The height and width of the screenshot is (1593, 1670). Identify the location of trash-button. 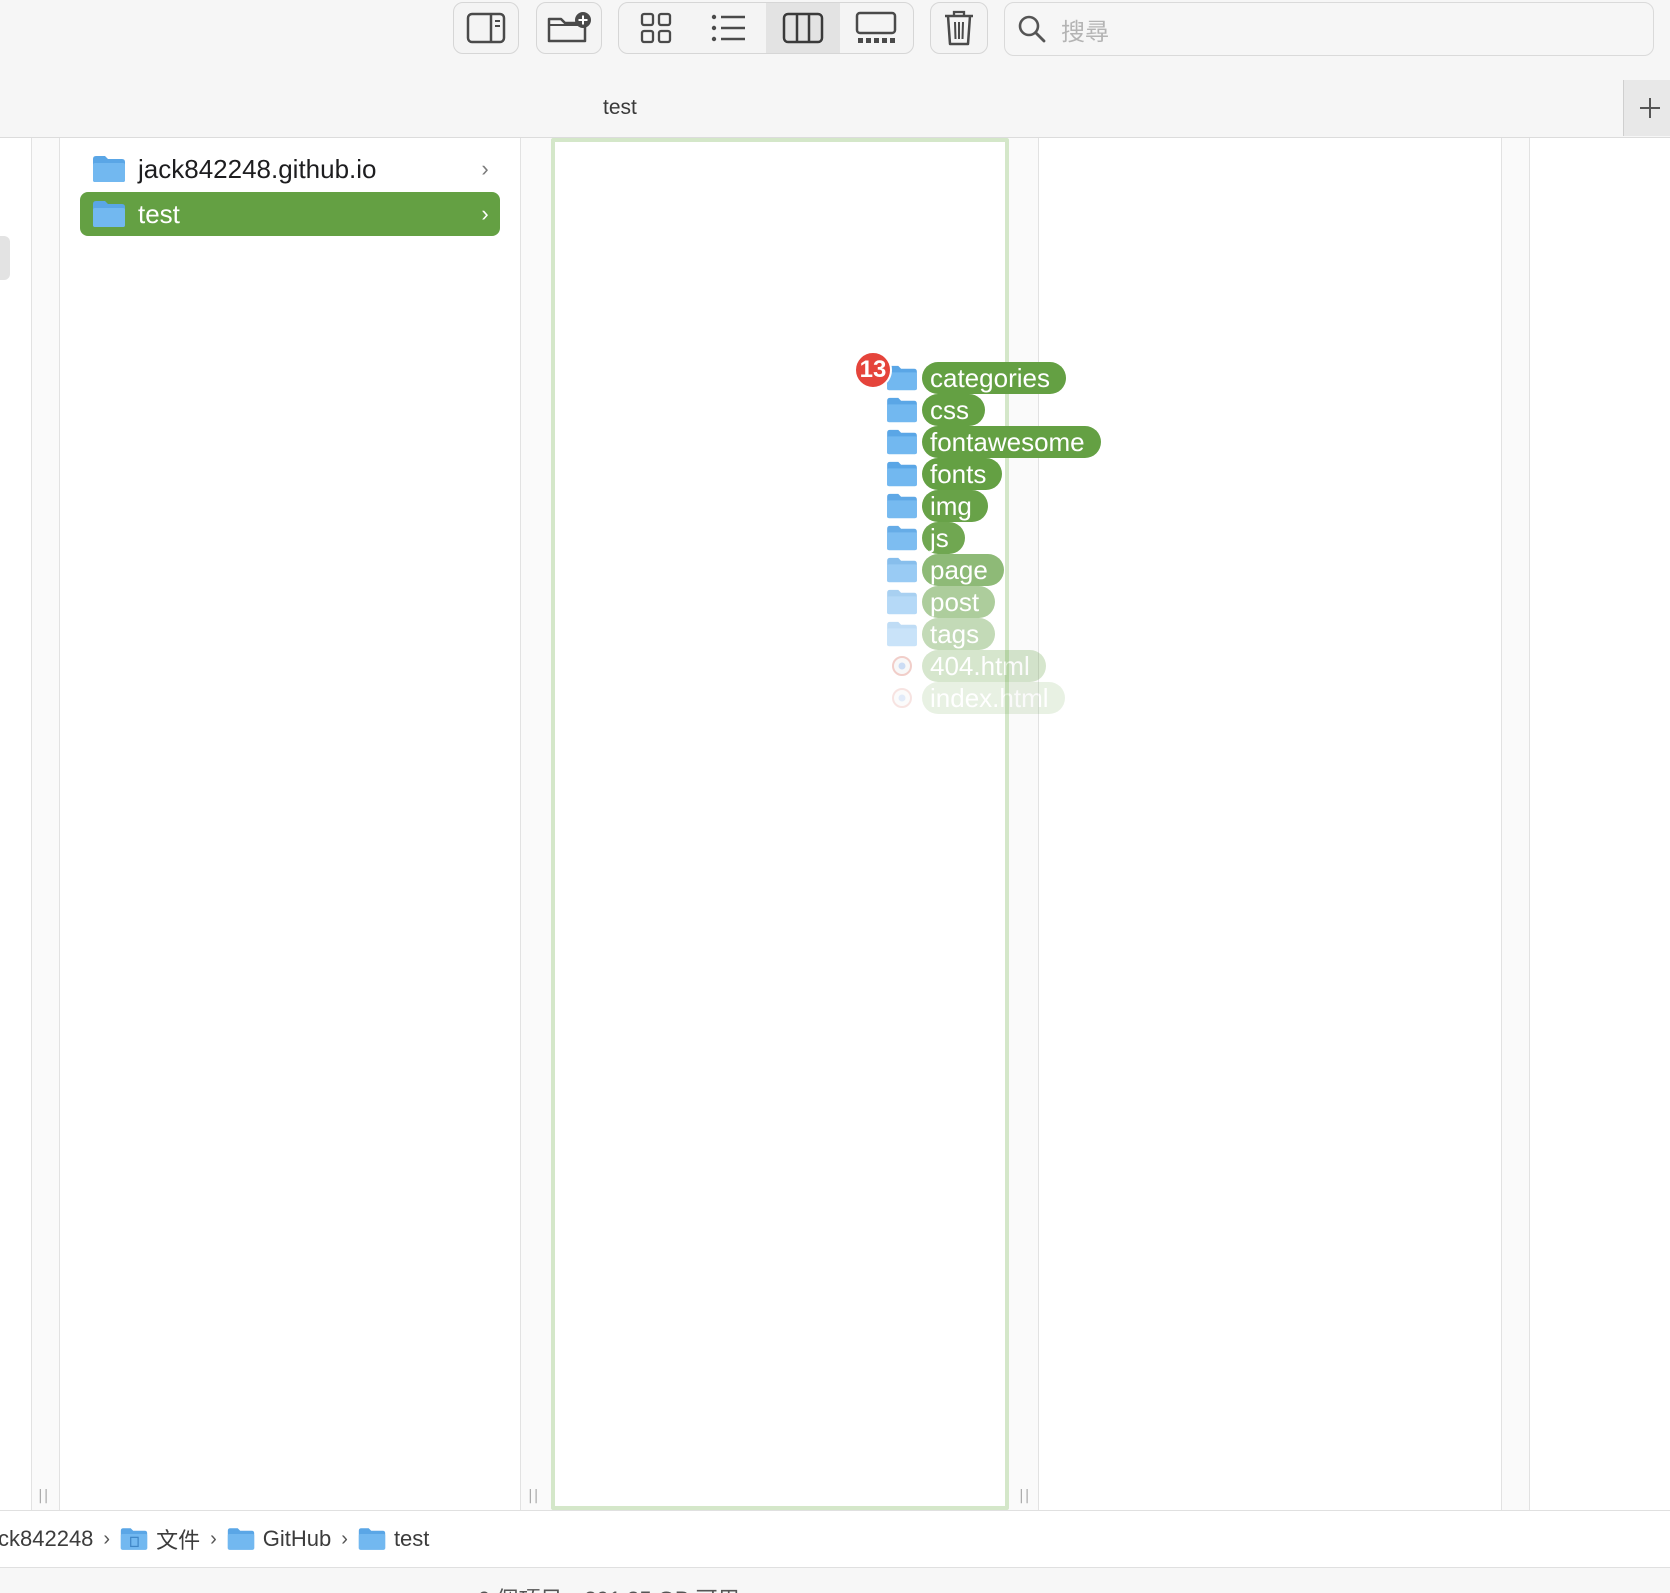
(959, 28).